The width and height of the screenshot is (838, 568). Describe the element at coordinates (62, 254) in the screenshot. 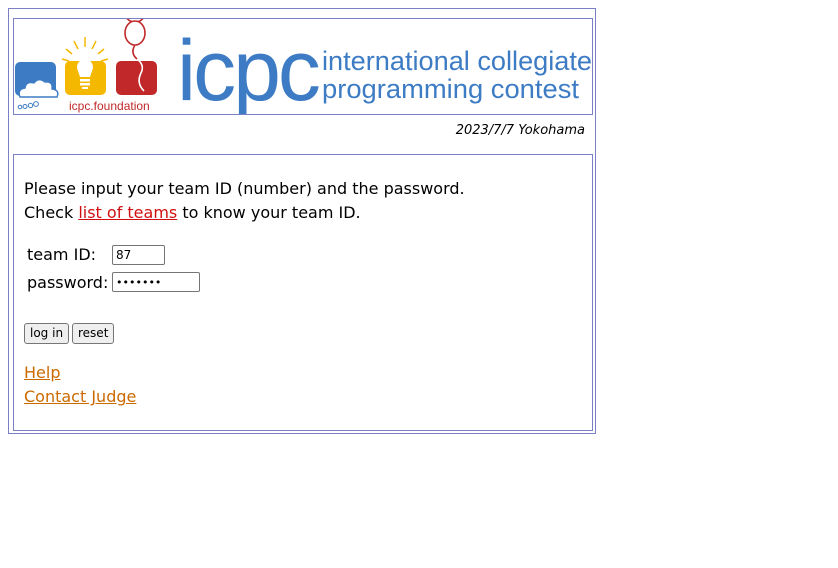

I see `team-id-label: team ID:` at that location.